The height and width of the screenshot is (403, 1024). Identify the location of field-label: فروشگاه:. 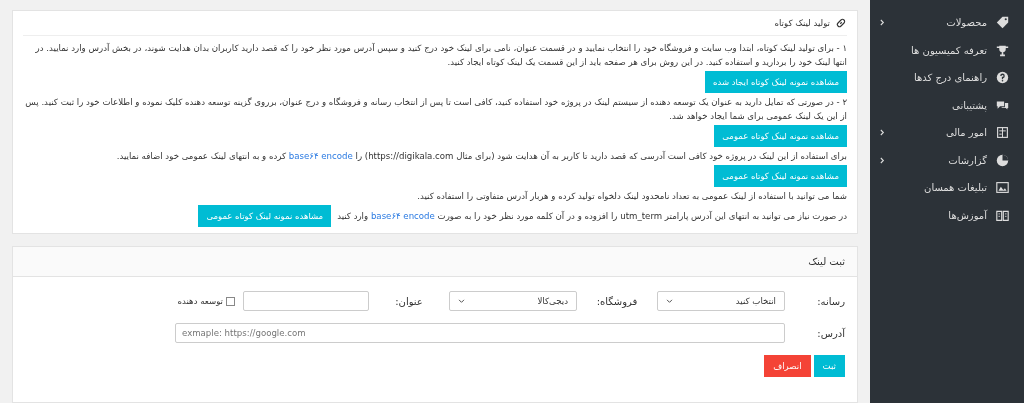
(617, 301).